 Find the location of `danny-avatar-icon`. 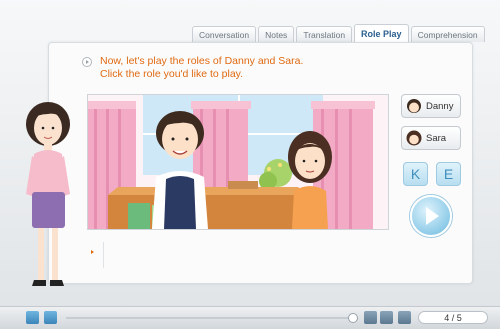

danny-avatar-icon is located at coordinates (414, 106).